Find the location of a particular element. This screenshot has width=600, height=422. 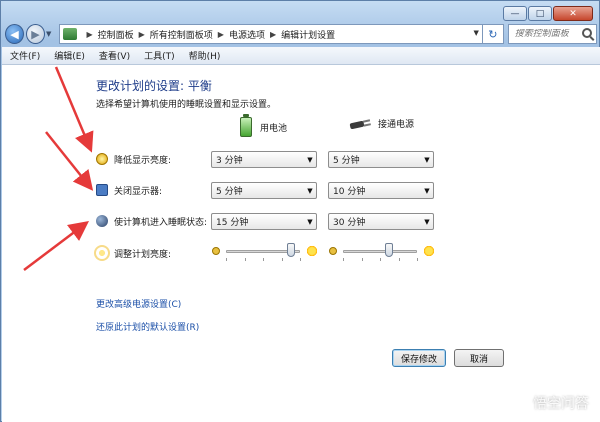

column-battery: 用电池 is located at coordinates (264, 125).